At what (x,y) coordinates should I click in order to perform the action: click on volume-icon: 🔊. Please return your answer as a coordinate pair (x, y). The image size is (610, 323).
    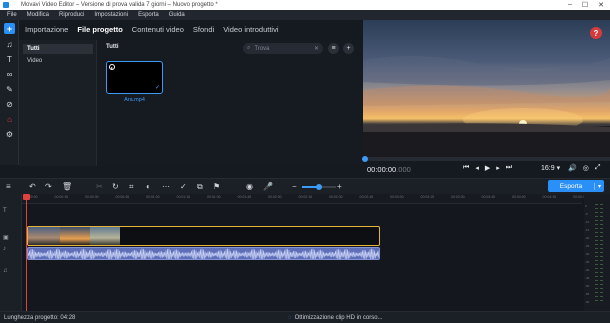
    Looking at the image, I should click on (572, 168).